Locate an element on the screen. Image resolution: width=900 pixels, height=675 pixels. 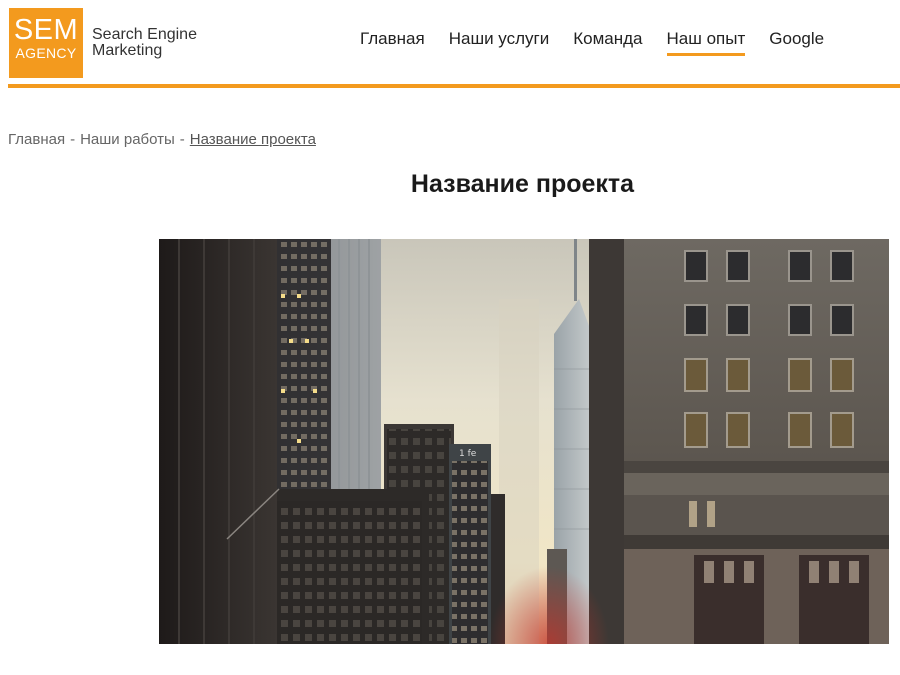
nav-item-experience: Наш опыт is located at coordinates (706, 42).